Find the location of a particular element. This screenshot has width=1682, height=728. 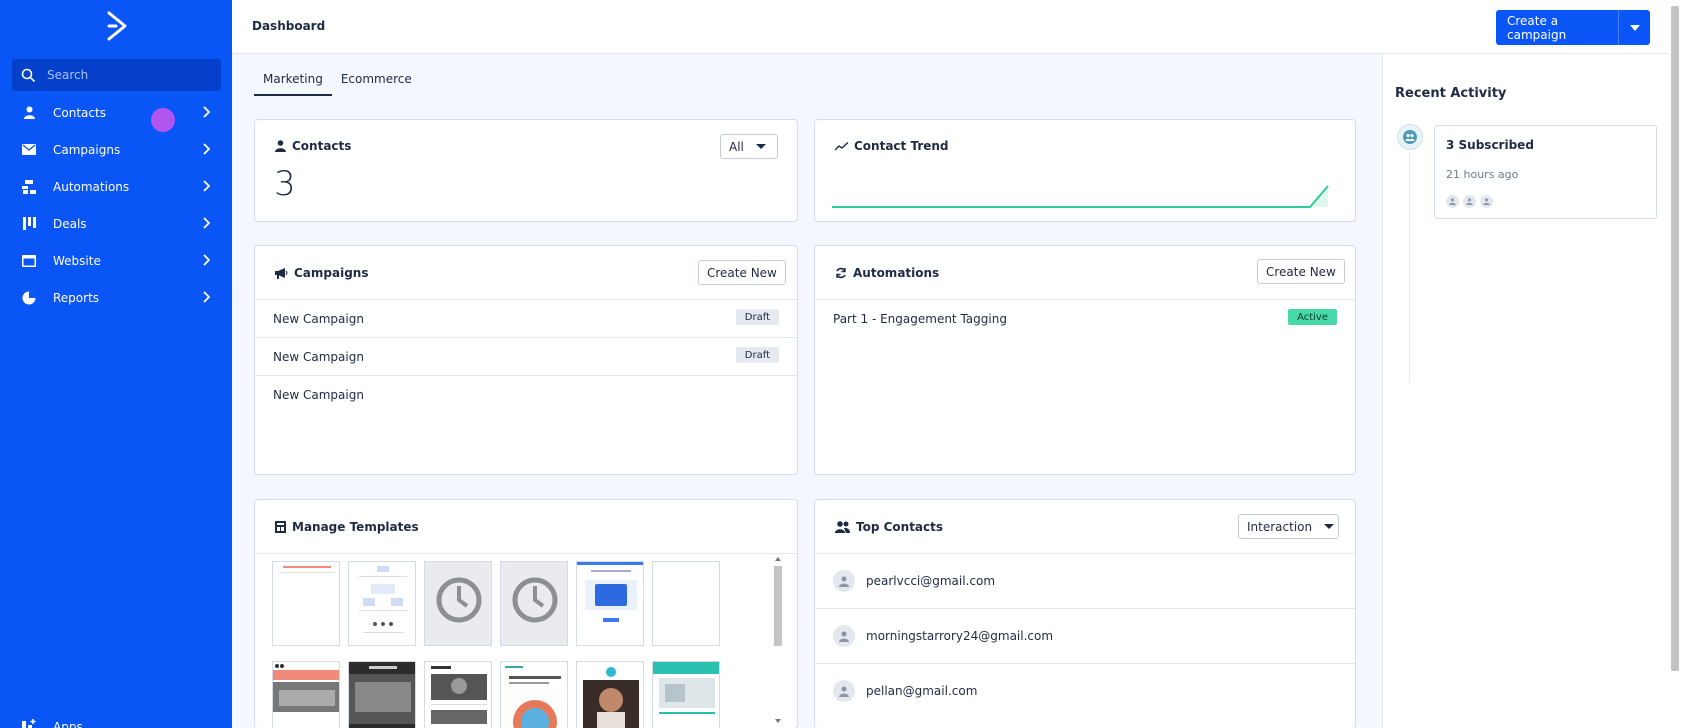

megaphone-icon is located at coordinates (281, 273).